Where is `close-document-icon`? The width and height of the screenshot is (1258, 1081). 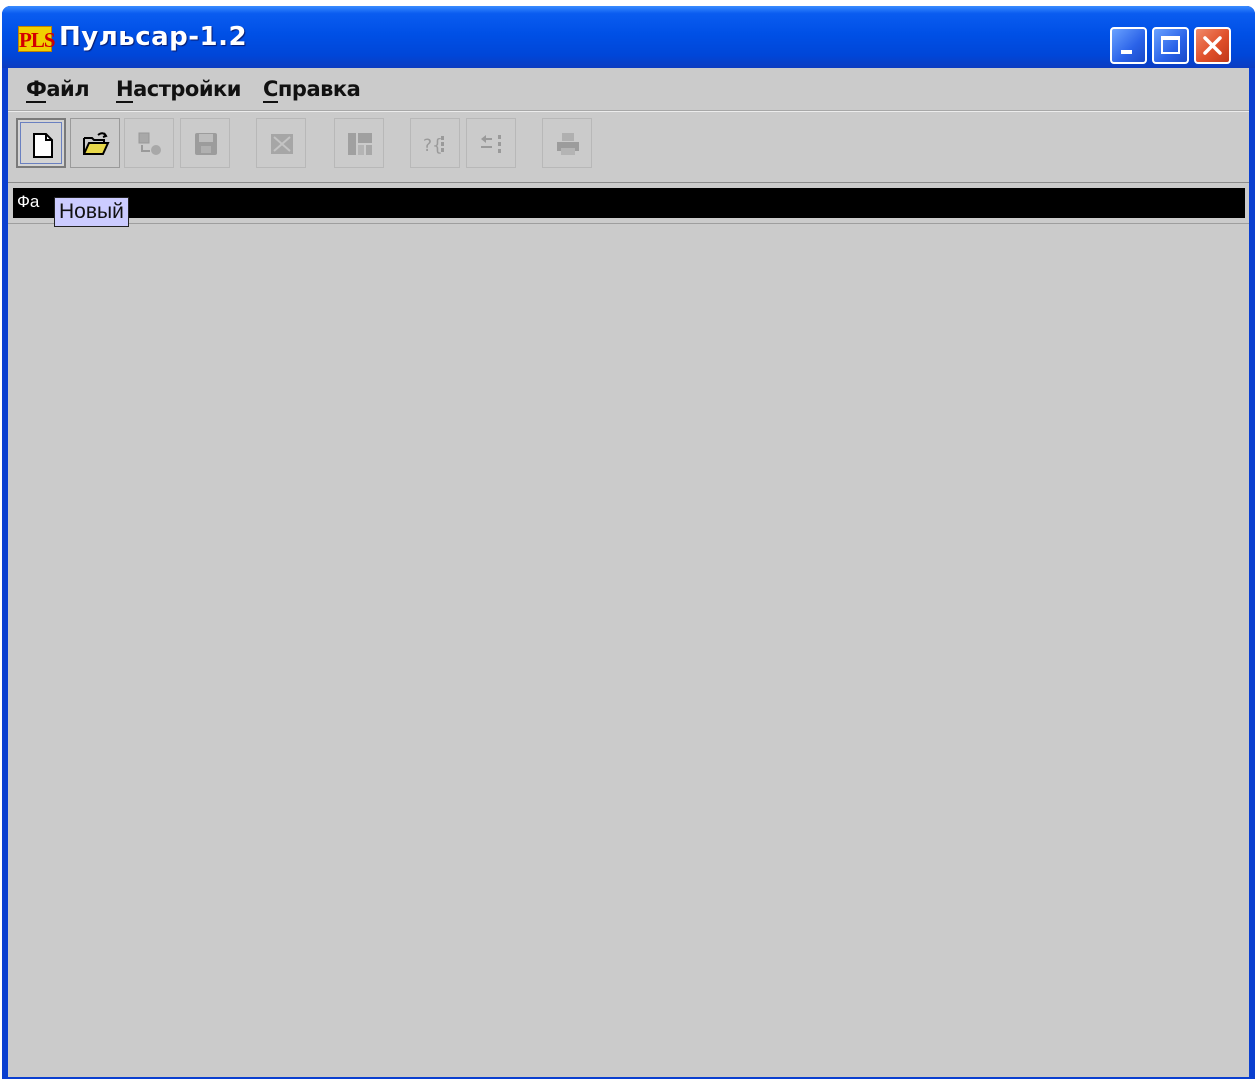
close-document-icon is located at coordinates (282, 144).